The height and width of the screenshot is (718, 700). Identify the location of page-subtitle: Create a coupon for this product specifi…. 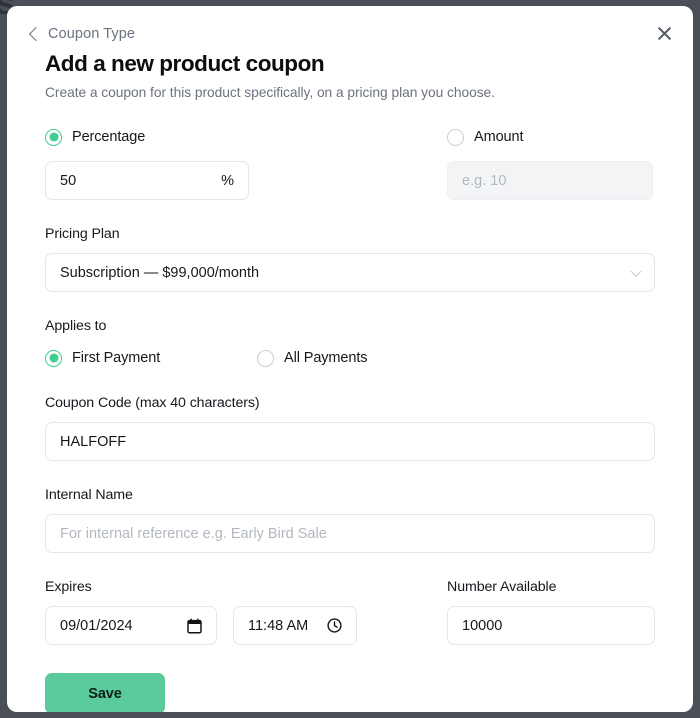
(270, 92).